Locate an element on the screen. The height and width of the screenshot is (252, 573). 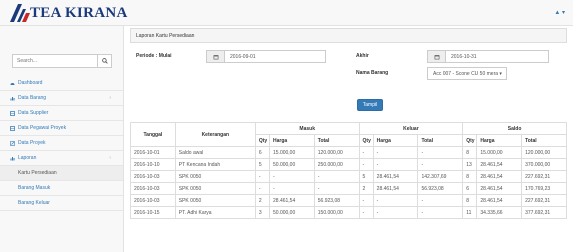
brand-logo: TEA KIRANA is located at coordinates (68, 13).